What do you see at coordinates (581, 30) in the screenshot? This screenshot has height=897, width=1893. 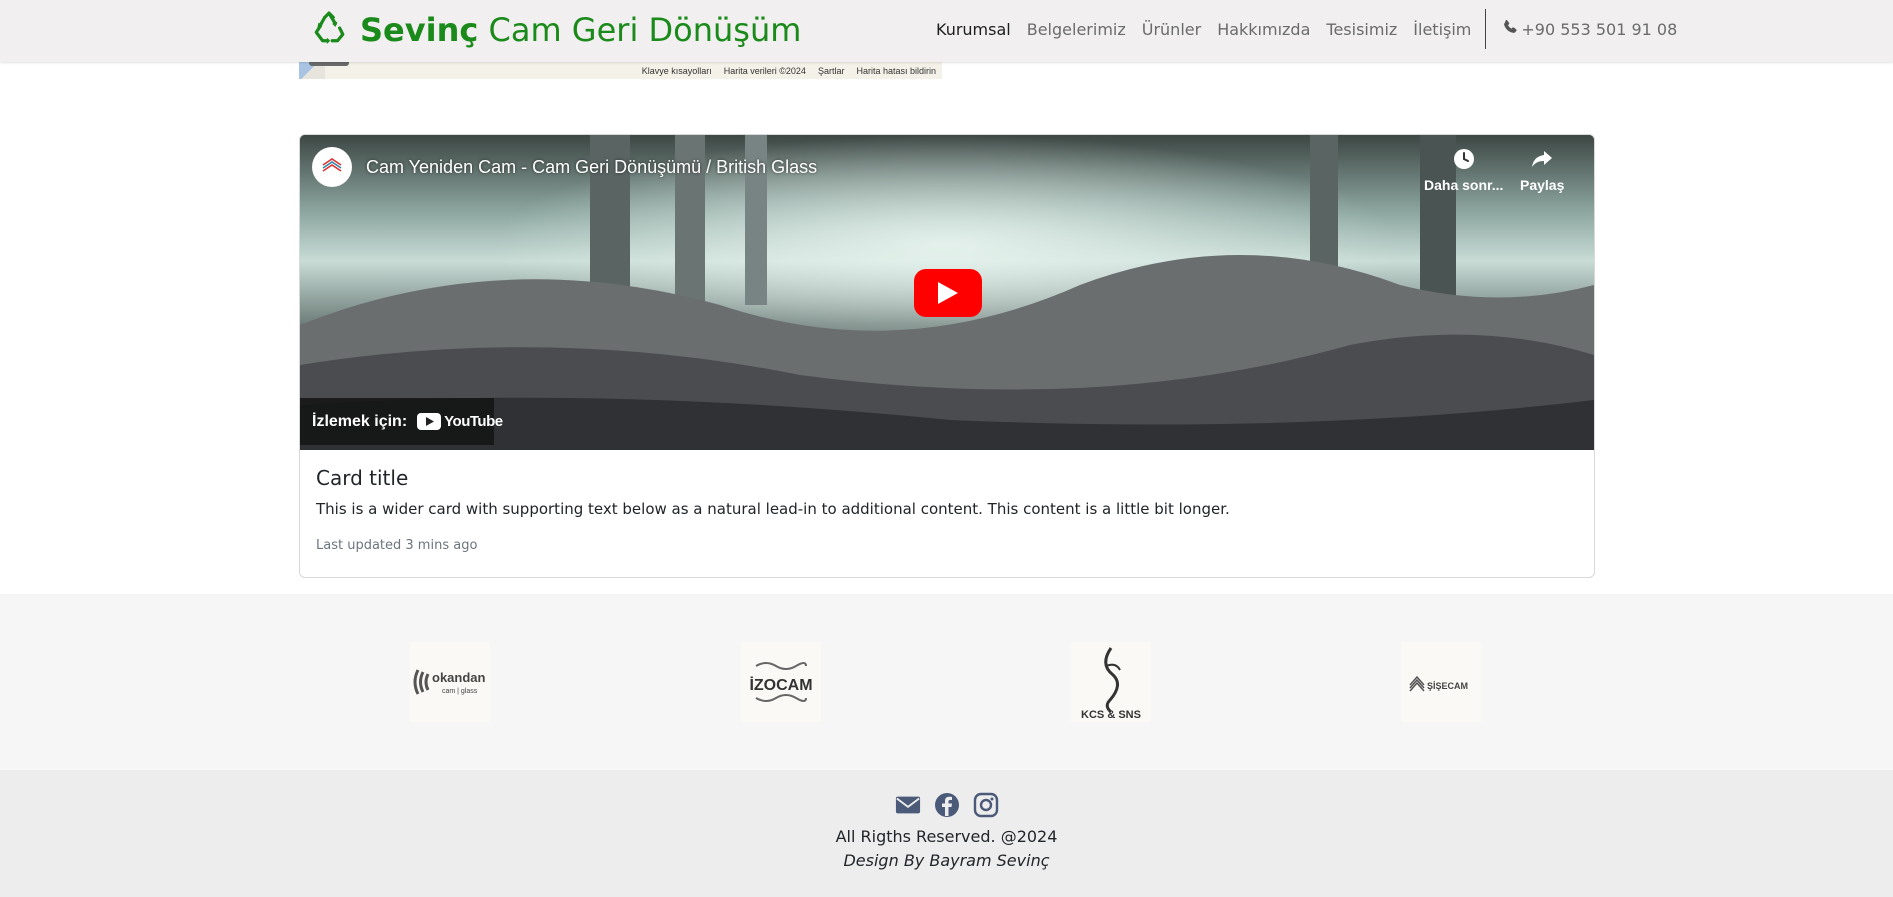 I see `brand-name: Sevinç Cam Geri Dönüşüm` at bounding box center [581, 30].